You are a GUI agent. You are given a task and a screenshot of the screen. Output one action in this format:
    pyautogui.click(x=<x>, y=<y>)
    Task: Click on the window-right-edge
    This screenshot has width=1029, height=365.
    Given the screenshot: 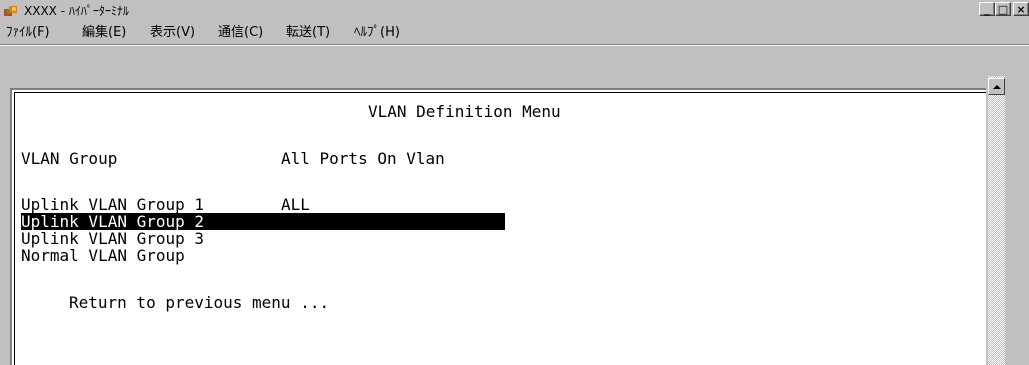 What is the action you would take?
    pyautogui.click(x=1017, y=220)
    